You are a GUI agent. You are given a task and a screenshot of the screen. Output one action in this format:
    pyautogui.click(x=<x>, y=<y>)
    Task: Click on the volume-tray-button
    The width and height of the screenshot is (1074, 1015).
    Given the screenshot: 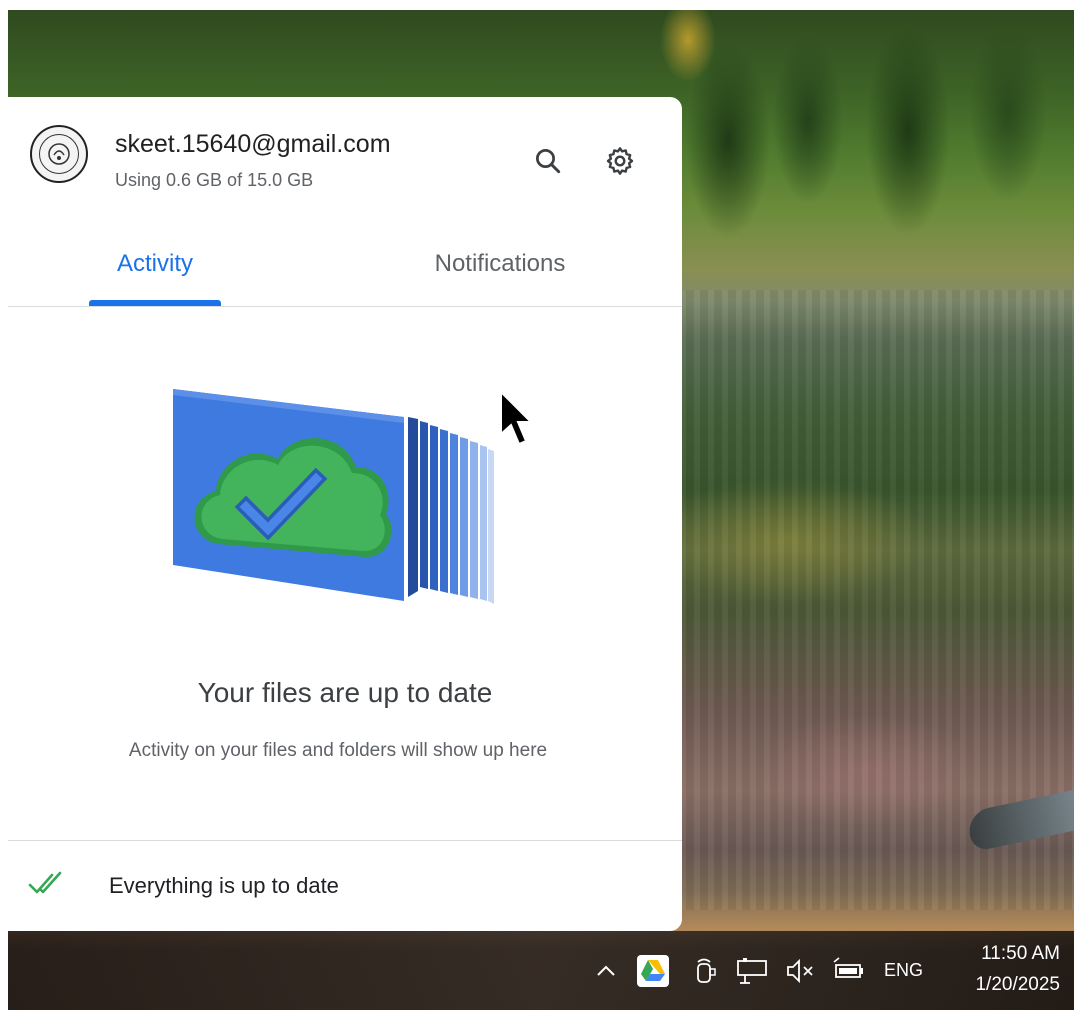 What is the action you would take?
    pyautogui.click(x=802, y=970)
    